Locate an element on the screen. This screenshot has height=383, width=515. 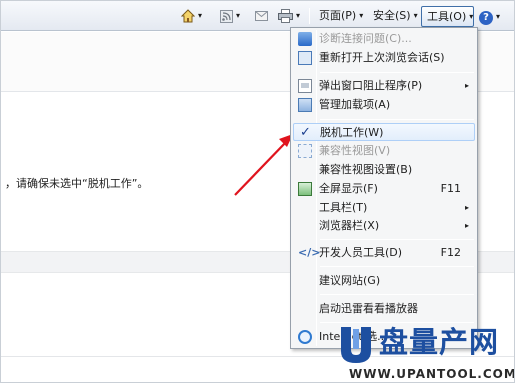
safety-menu-label: 安全(S) is located at coordinates (392, 15).